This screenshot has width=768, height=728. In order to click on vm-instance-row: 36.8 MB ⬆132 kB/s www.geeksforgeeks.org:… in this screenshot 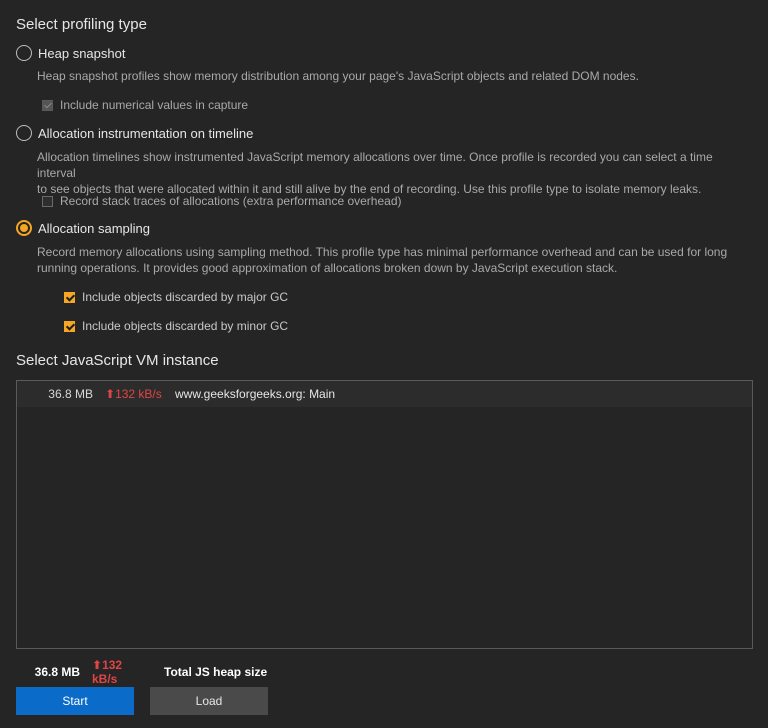, I will do `click(384, 394)`.